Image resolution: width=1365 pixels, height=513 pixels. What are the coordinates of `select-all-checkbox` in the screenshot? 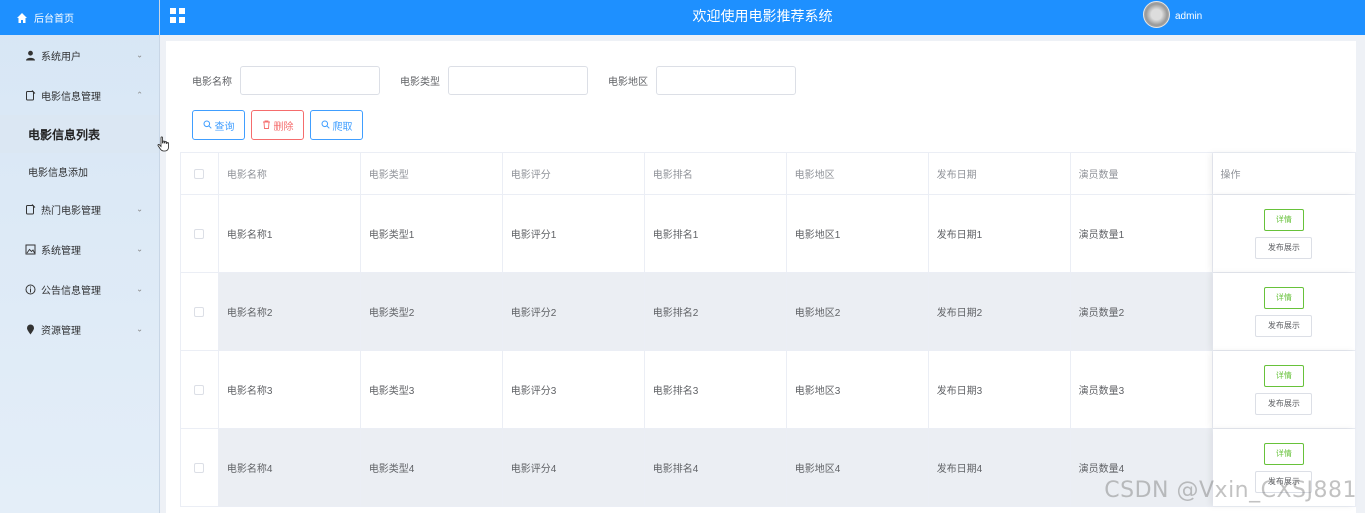 It's located at (199, 173).